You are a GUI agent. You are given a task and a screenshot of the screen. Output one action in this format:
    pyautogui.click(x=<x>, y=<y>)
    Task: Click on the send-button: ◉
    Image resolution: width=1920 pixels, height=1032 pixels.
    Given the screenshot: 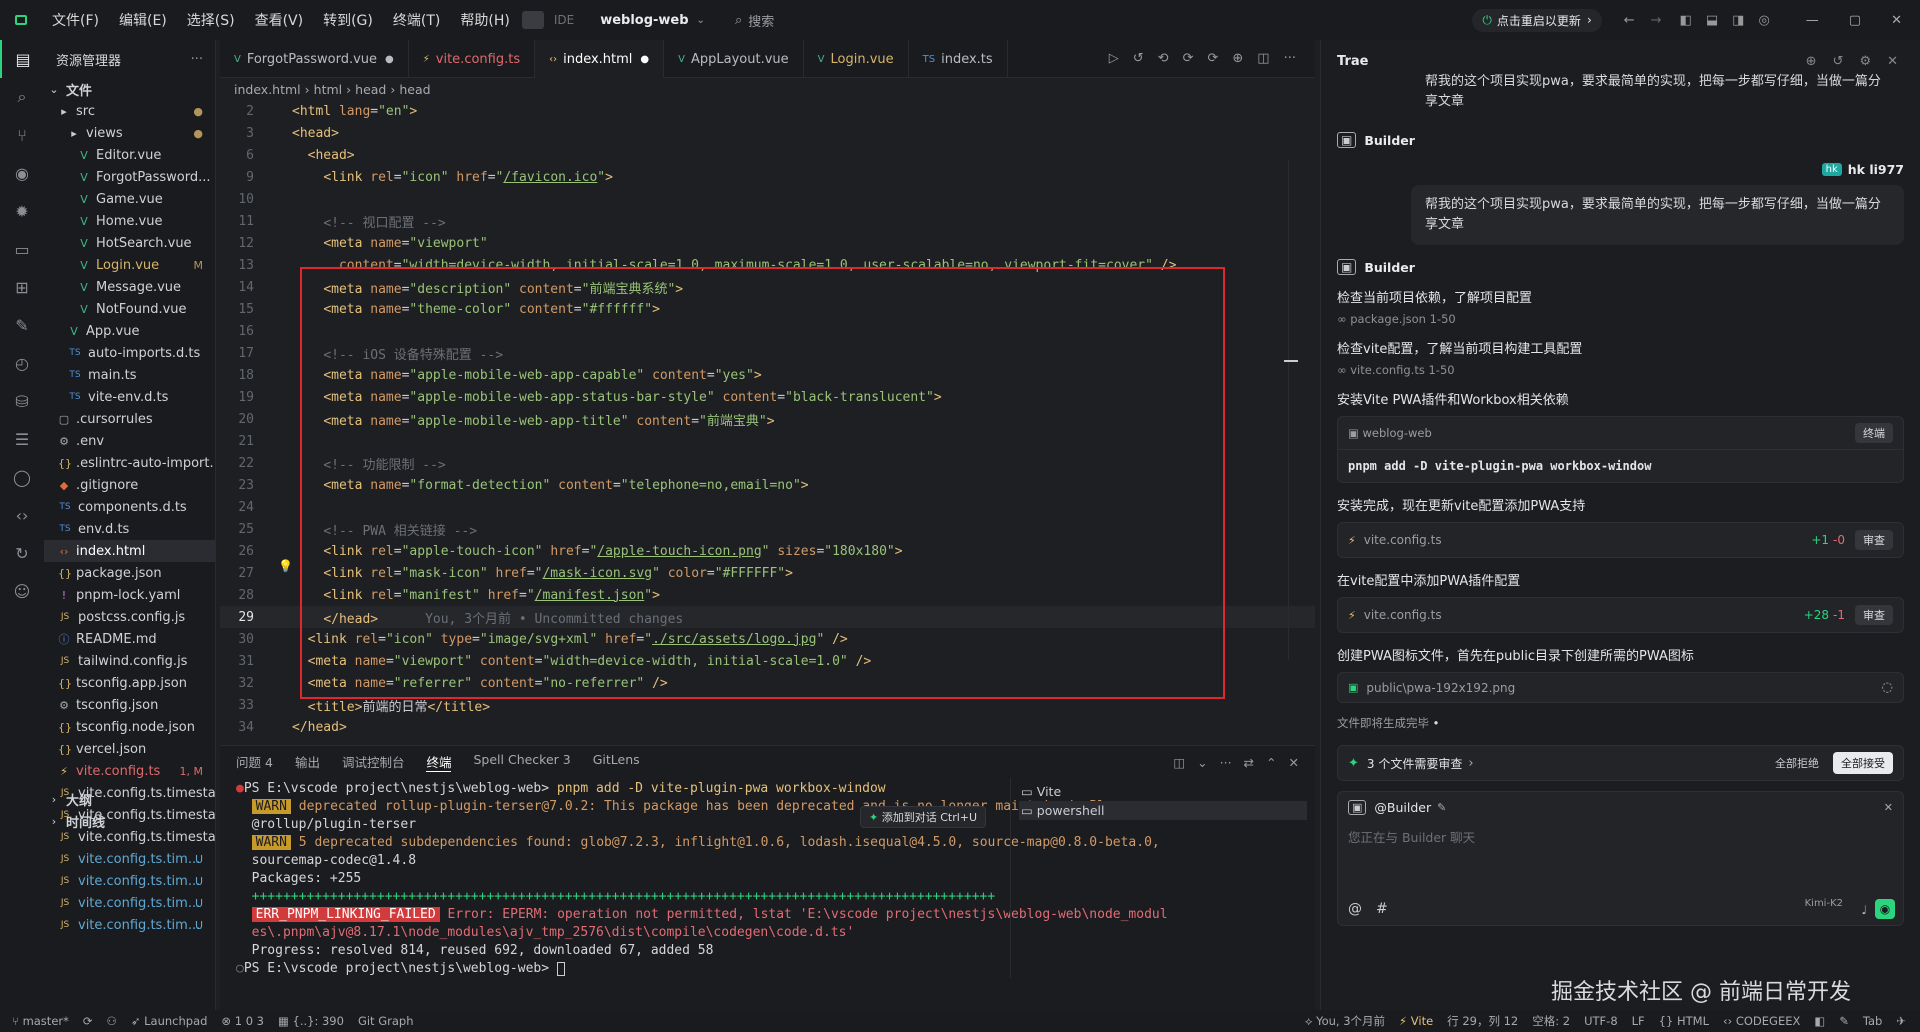 What is the action you would take?
    pyautogui.click(x=1885, y=909)
    